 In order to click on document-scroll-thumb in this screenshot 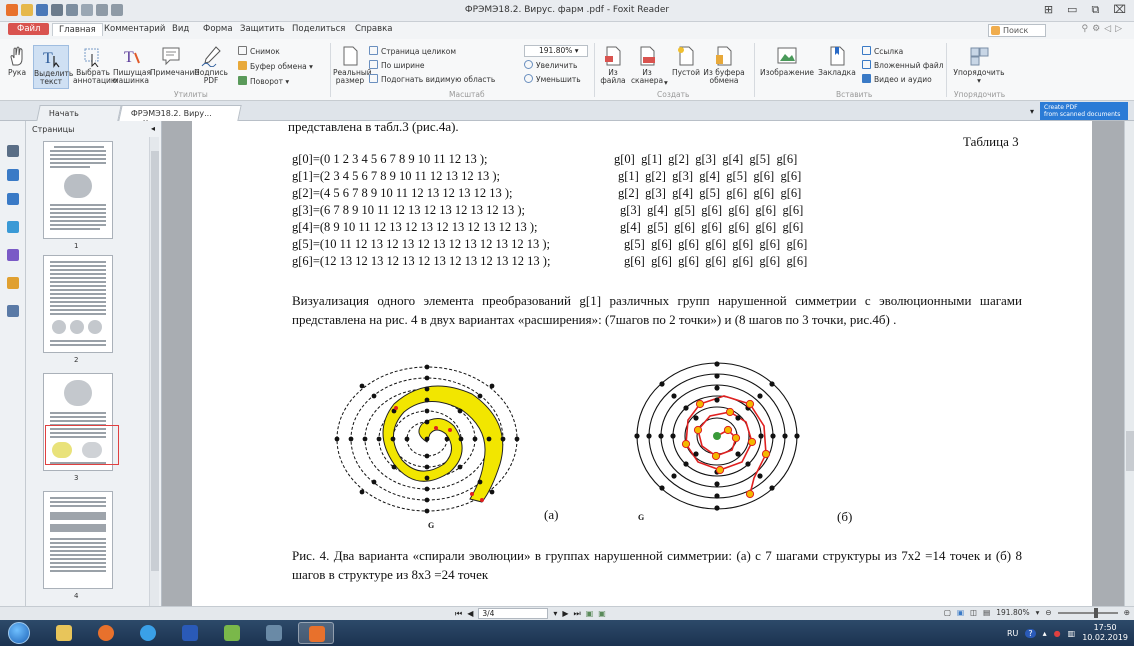, I will do `click(1130, 451)`.